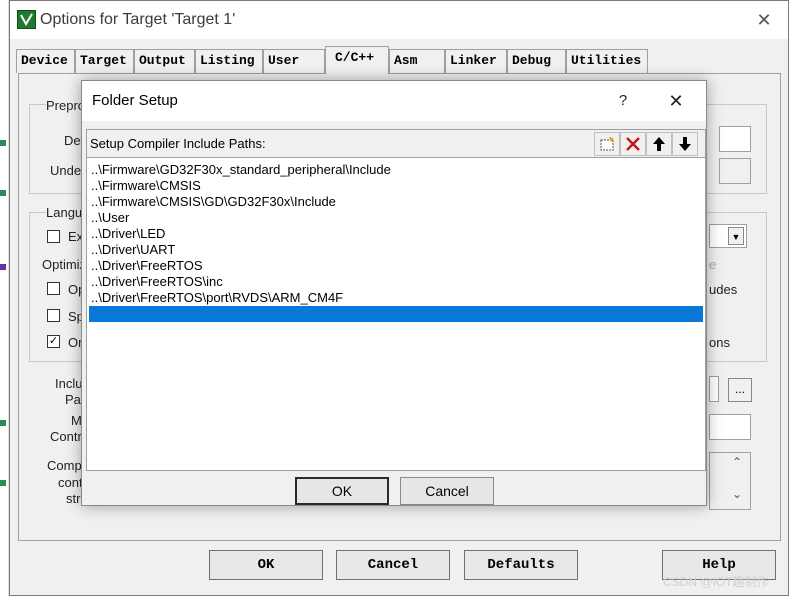  Describe the element at coordinates (736, 236) in the screenshot. I see `chevron-down-icon: ▼` at that location.